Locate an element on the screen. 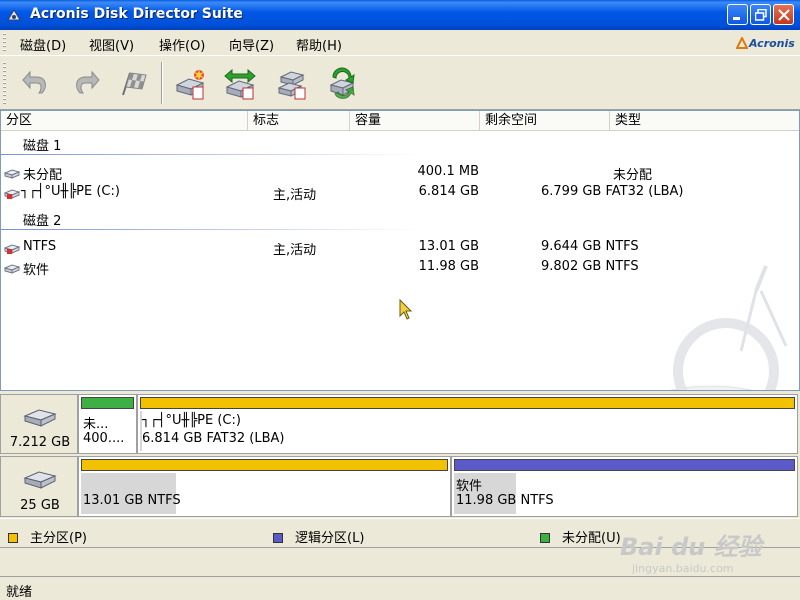 The width and height of the screenshot is (800, 600). toolbar-grip is located at coordinates (4, 83).